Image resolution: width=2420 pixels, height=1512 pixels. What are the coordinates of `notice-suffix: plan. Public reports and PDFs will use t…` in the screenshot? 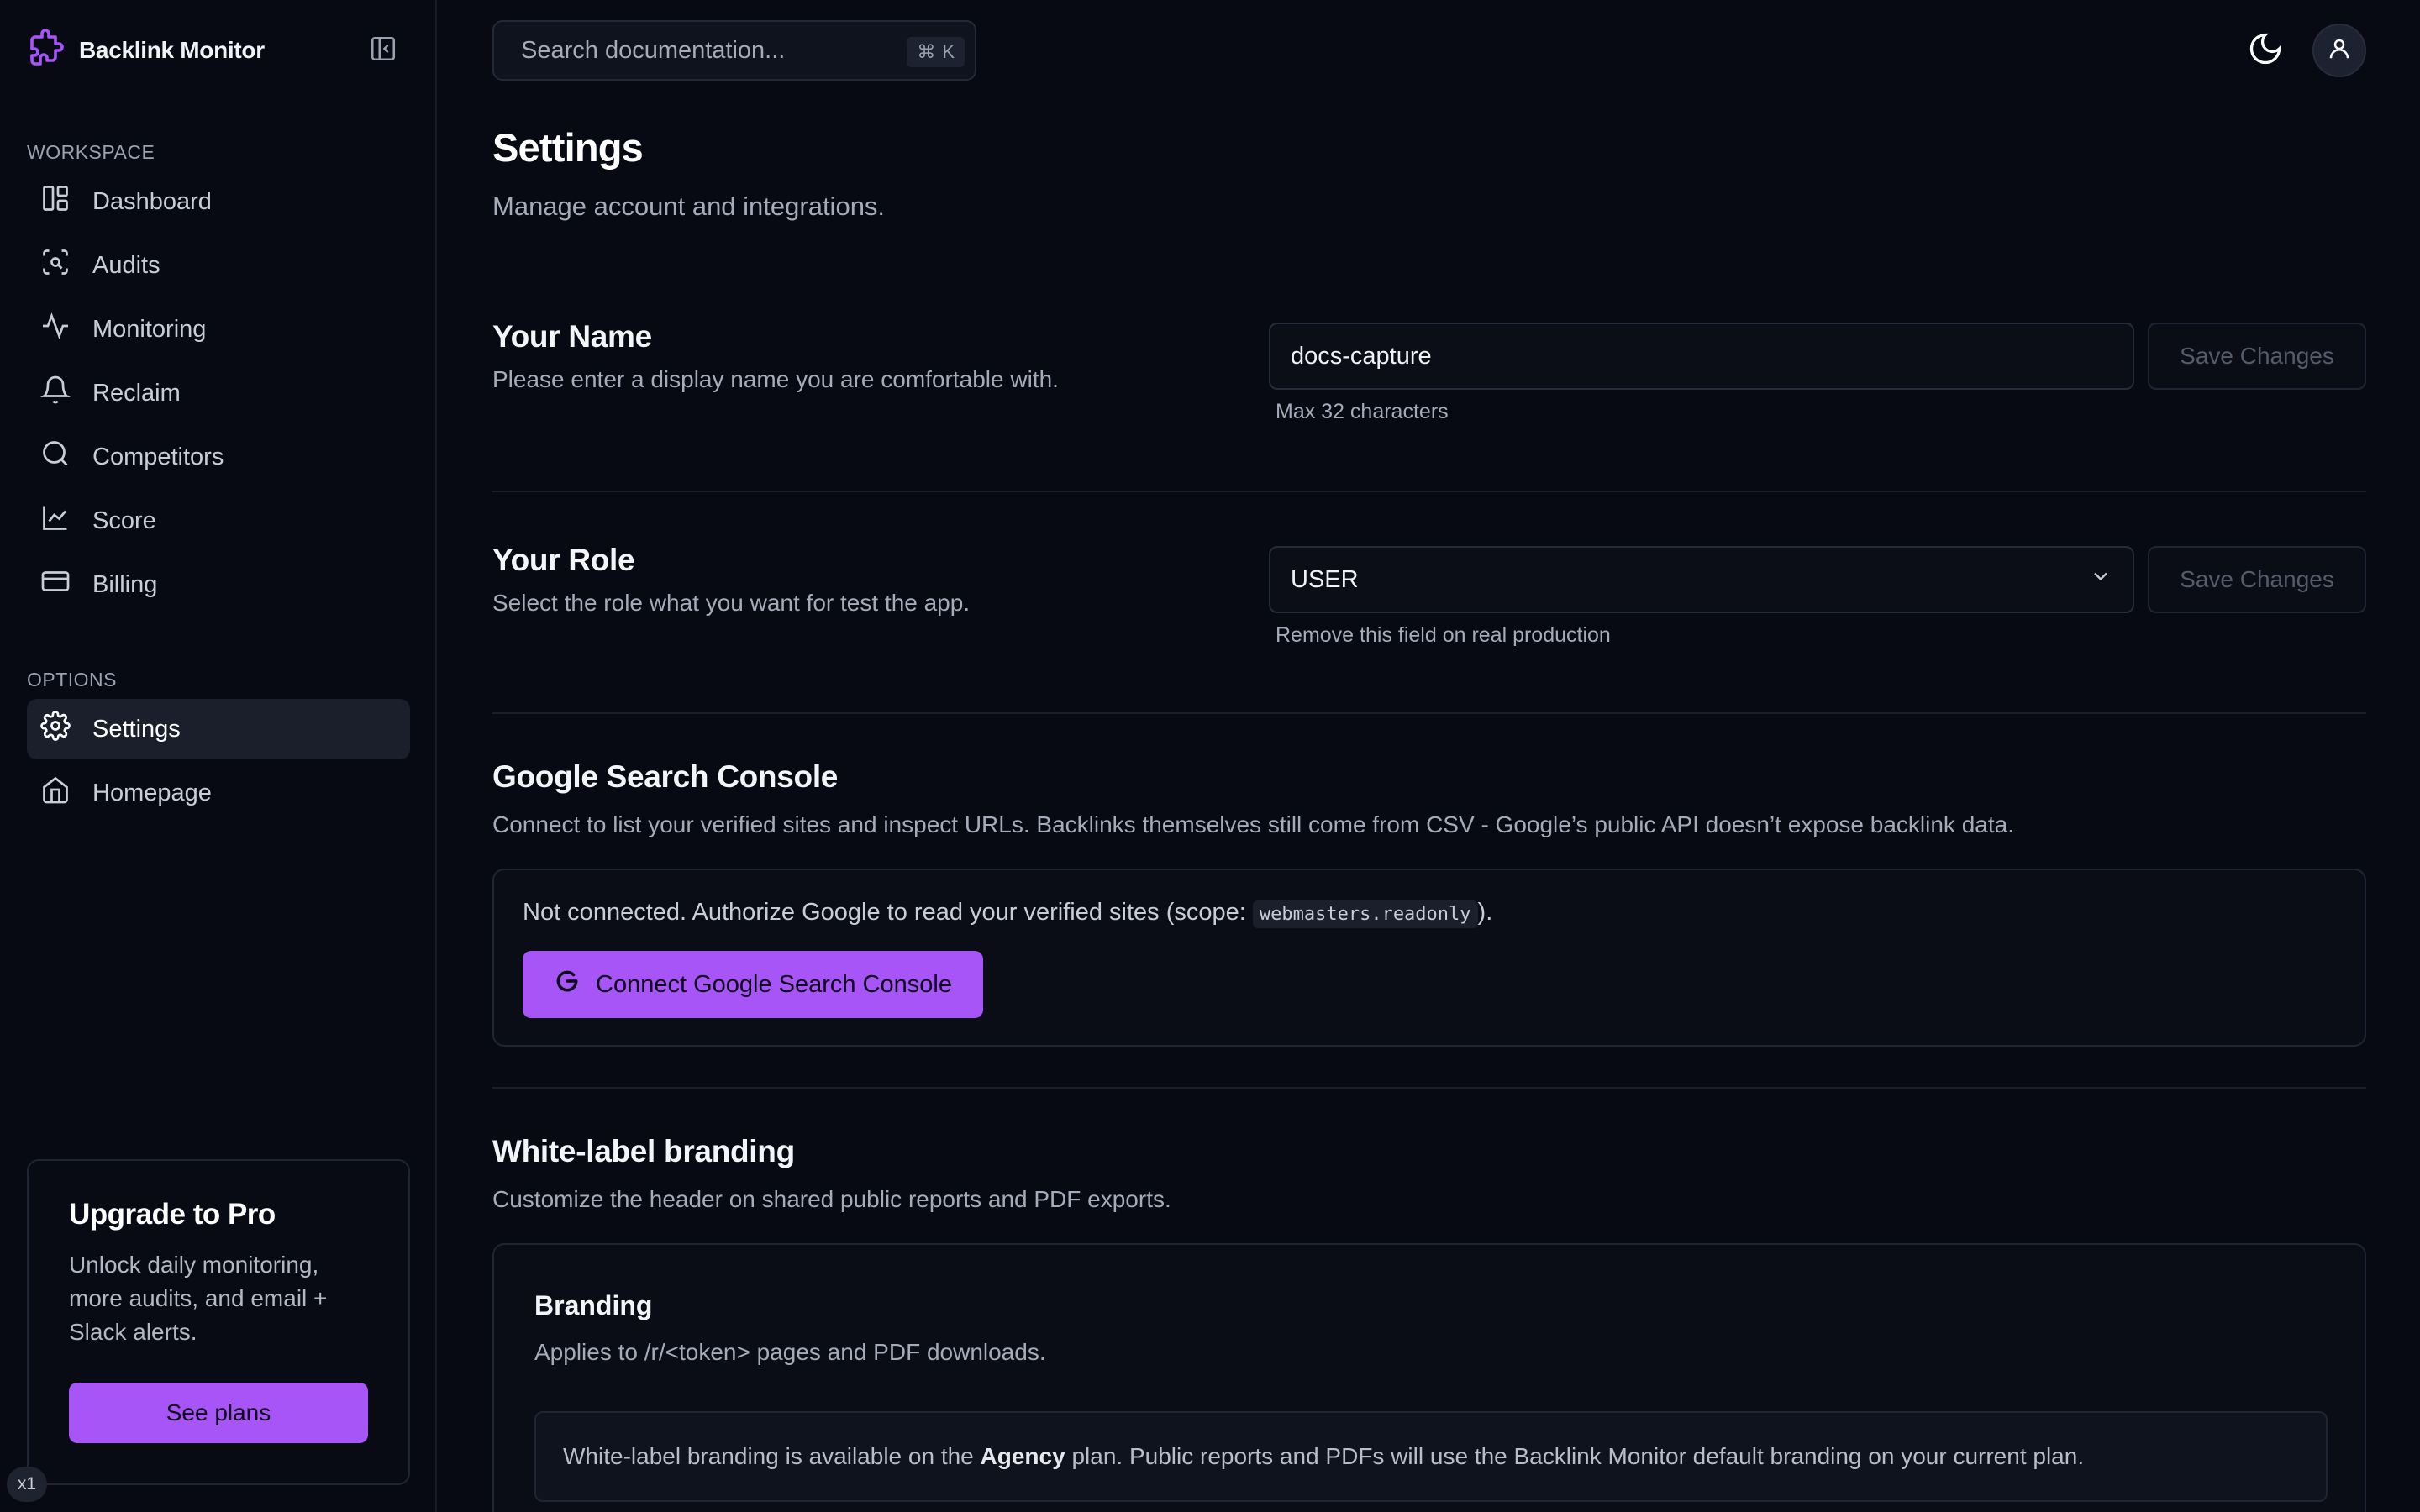 It's located at (1575, 1456).